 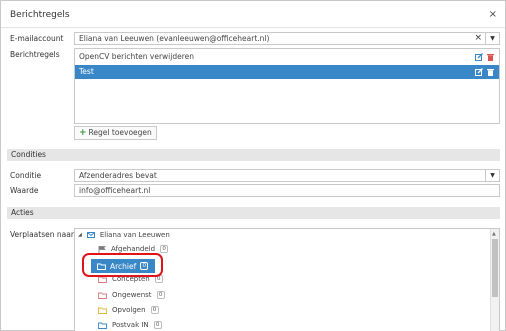 I want to click on conditions-section-header: Condities, so click(x=253, y=155).